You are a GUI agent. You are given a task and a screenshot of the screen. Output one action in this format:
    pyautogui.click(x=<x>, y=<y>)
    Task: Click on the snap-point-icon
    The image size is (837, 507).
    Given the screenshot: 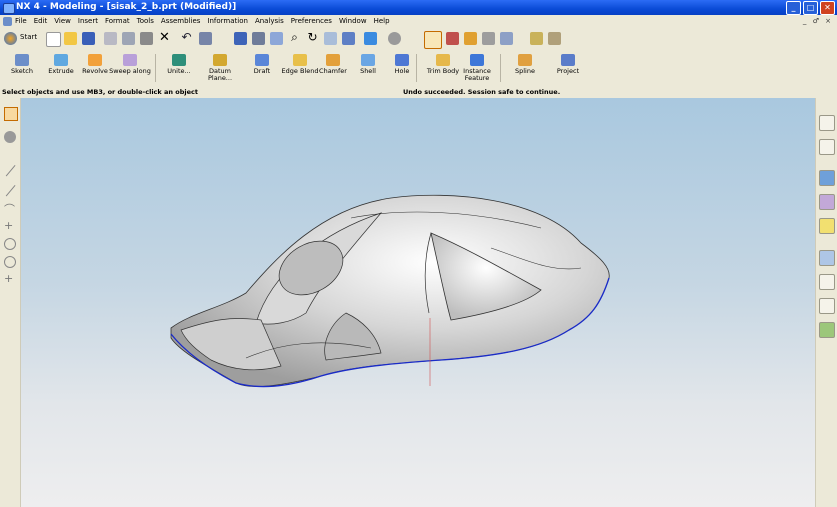 What is the action you would take?
    pyautogui.click(x=452, y=38)
    